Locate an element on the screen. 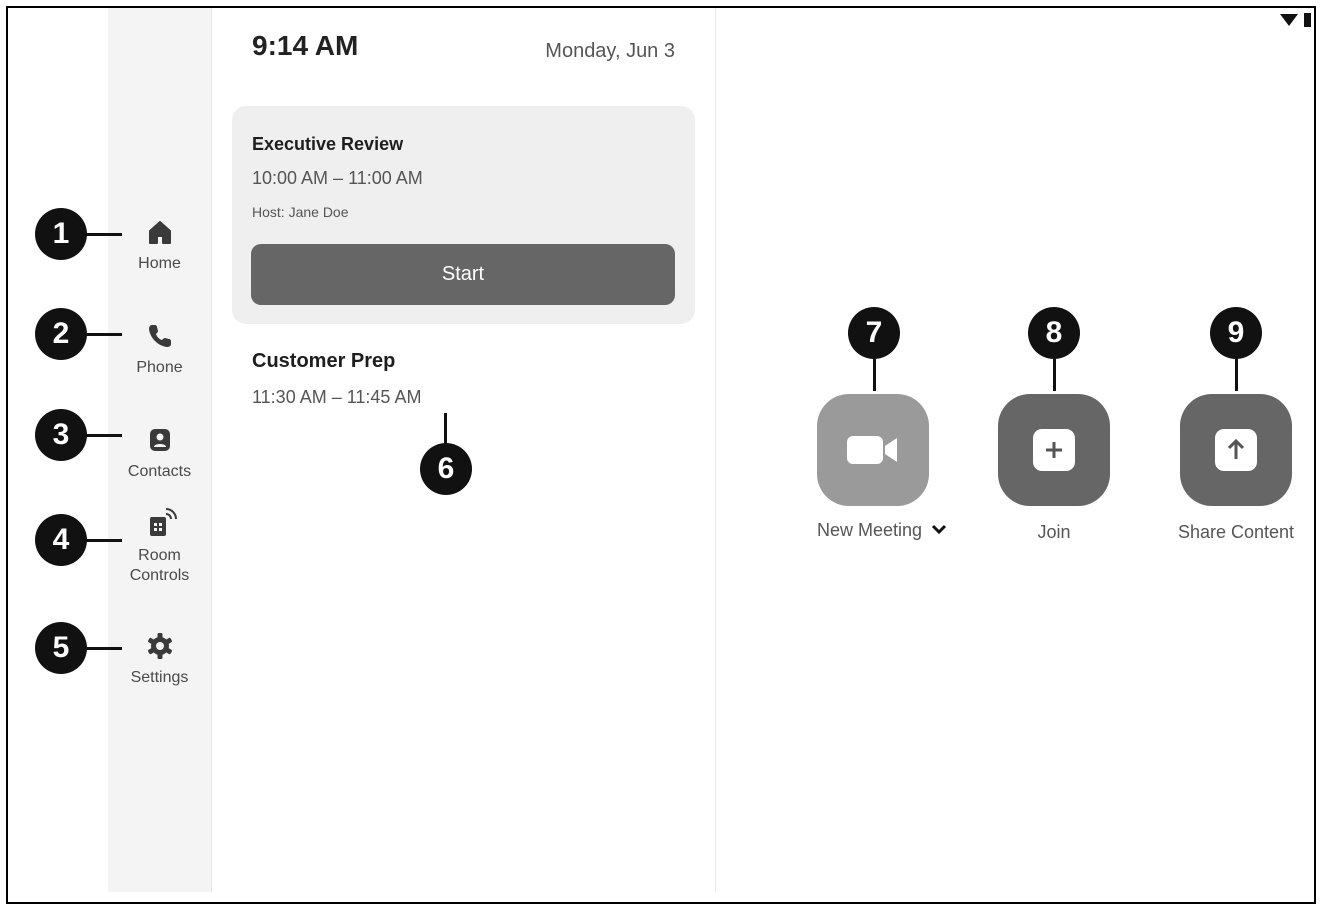 The height and width of the screenshot is (910, 1324). callout-6: 6 is located at coordinates (446, 469).